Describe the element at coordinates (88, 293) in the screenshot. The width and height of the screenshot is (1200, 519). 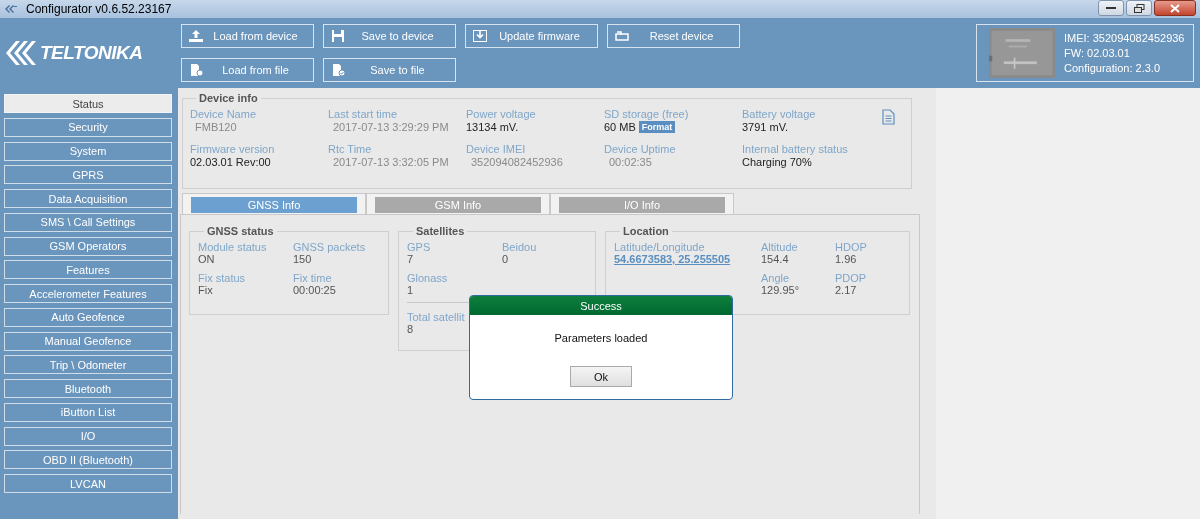
I see `sidebar-item: Accelerometer Features` at that location.